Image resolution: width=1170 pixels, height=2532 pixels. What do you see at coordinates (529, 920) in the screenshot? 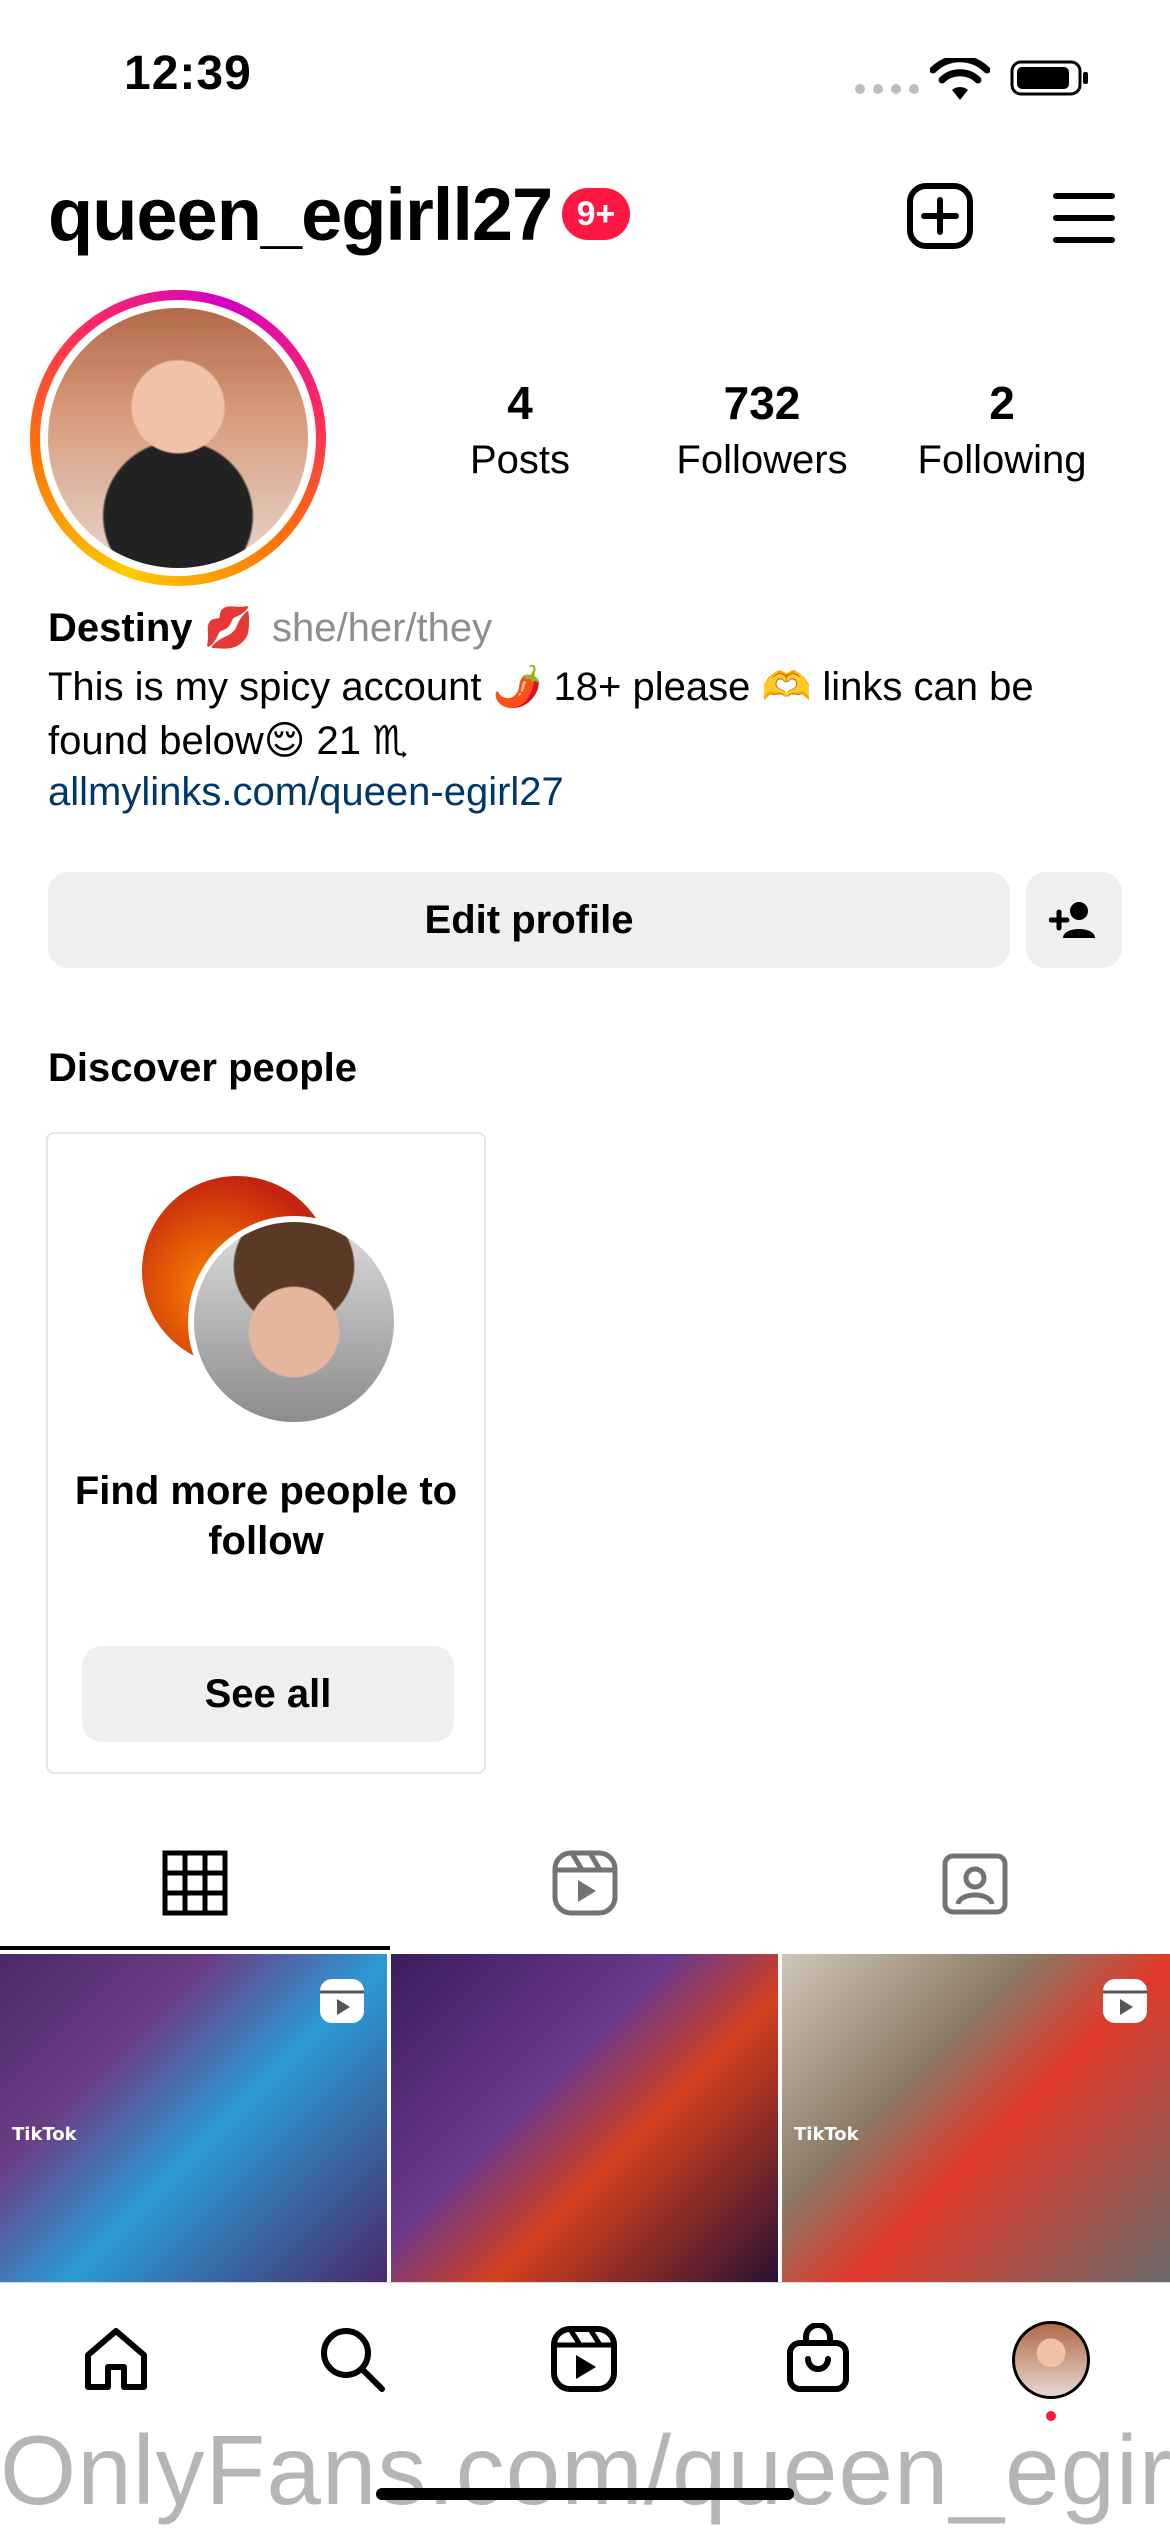
I see `edit-profile-button: Edit profile` at bounding box center [529, 920].